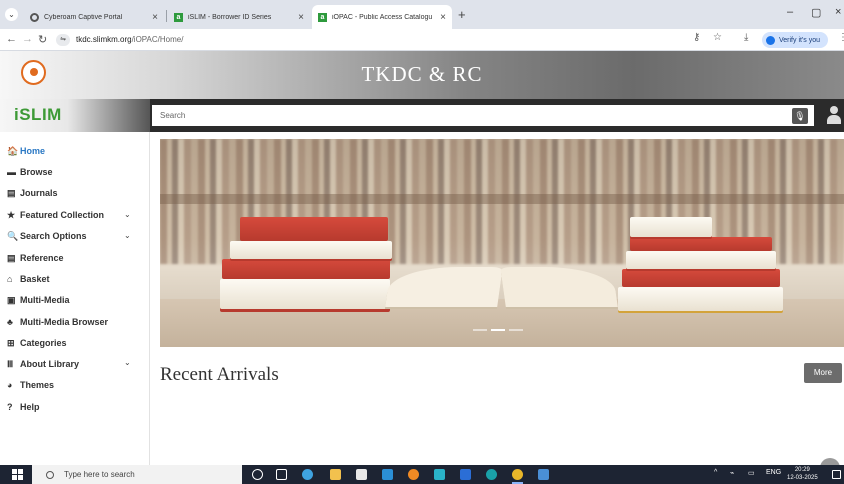  What do you see at coordinates (491, 474) in the screenshot?
I see `edge-icon` at bounding box center [491, 474].